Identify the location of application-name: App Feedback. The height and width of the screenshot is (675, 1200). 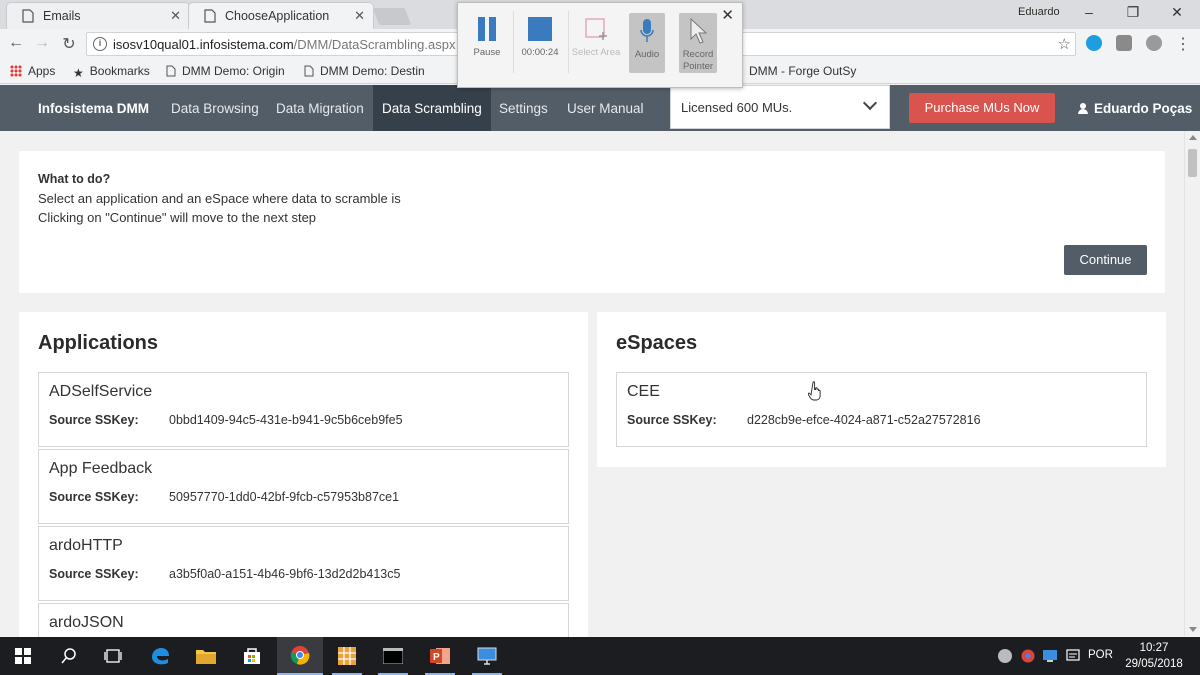
(101, 468).